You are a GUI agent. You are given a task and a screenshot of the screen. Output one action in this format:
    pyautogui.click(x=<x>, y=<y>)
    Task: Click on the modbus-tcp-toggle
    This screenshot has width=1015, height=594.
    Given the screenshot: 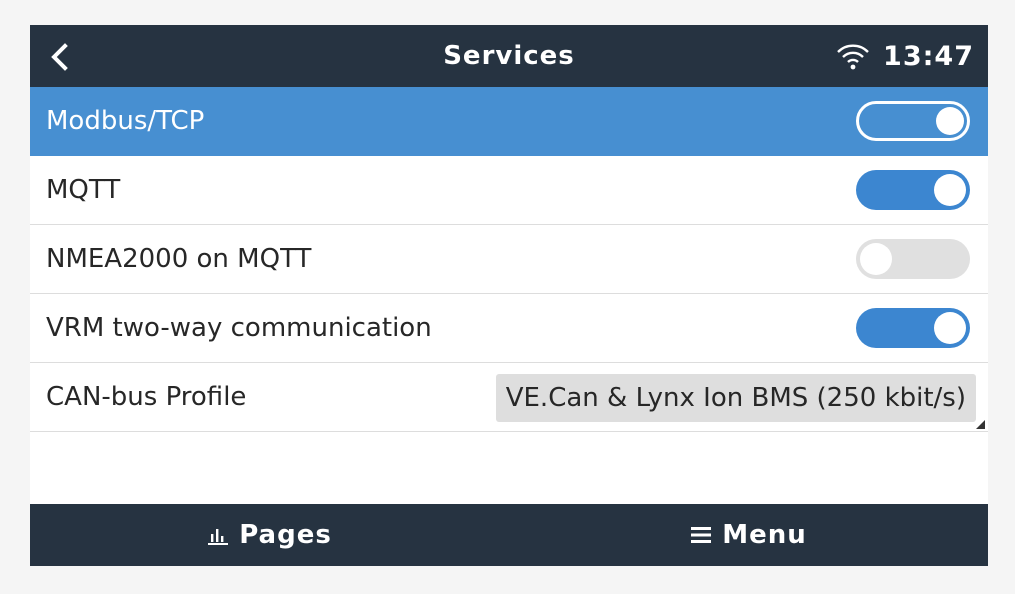 What is the action you would take?
    pyautogui.click(x=913, y=121)
    